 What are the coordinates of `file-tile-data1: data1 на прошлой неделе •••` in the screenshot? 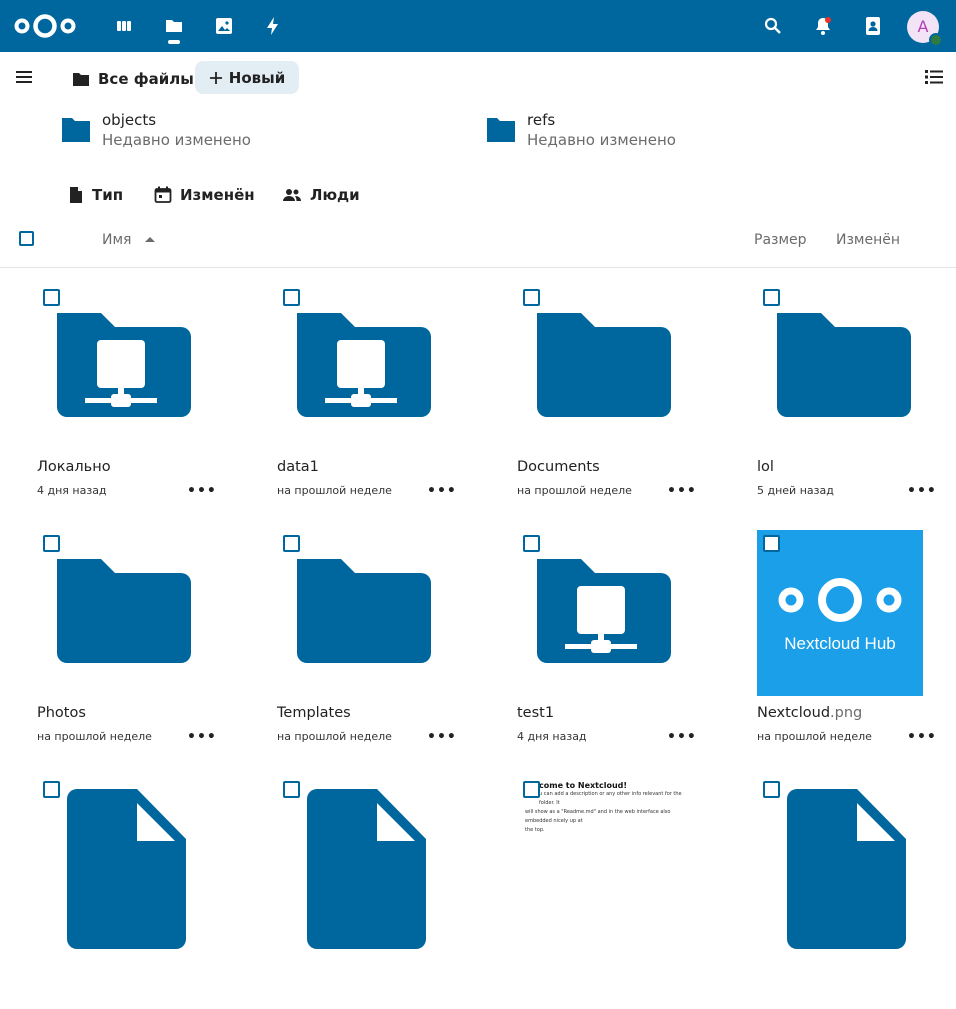 It's located at (367, 397).